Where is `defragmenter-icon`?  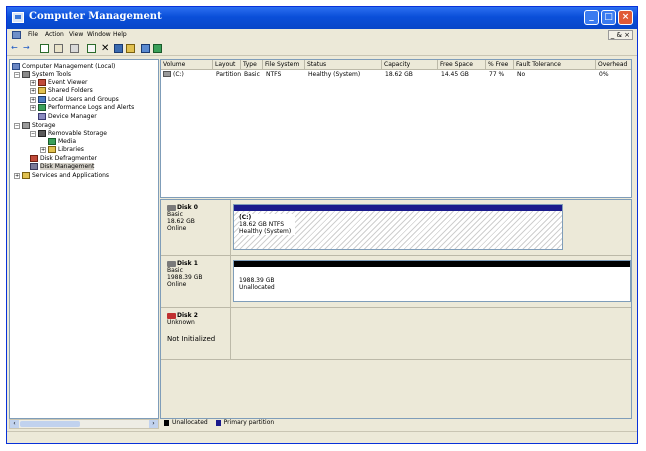 defragmenter-icon is located at coordinates (34, 158).